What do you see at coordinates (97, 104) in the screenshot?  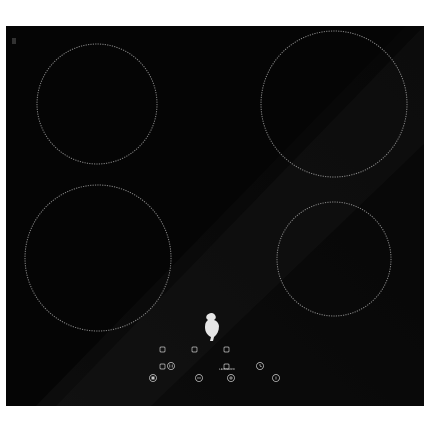 I see `cooking-zone-rear-left` at bounding box center [97, 104].